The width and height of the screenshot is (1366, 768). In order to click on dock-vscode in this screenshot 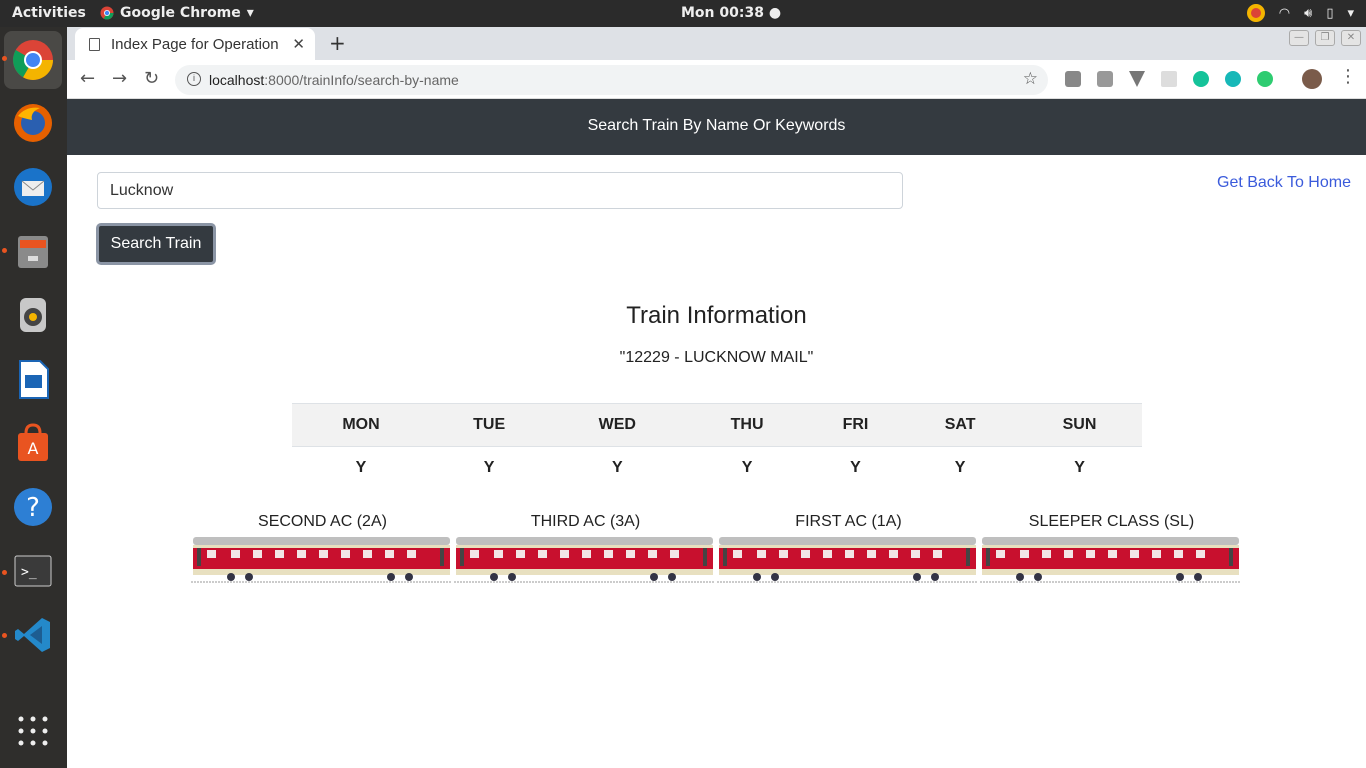, I will do `click(33, 635)`.